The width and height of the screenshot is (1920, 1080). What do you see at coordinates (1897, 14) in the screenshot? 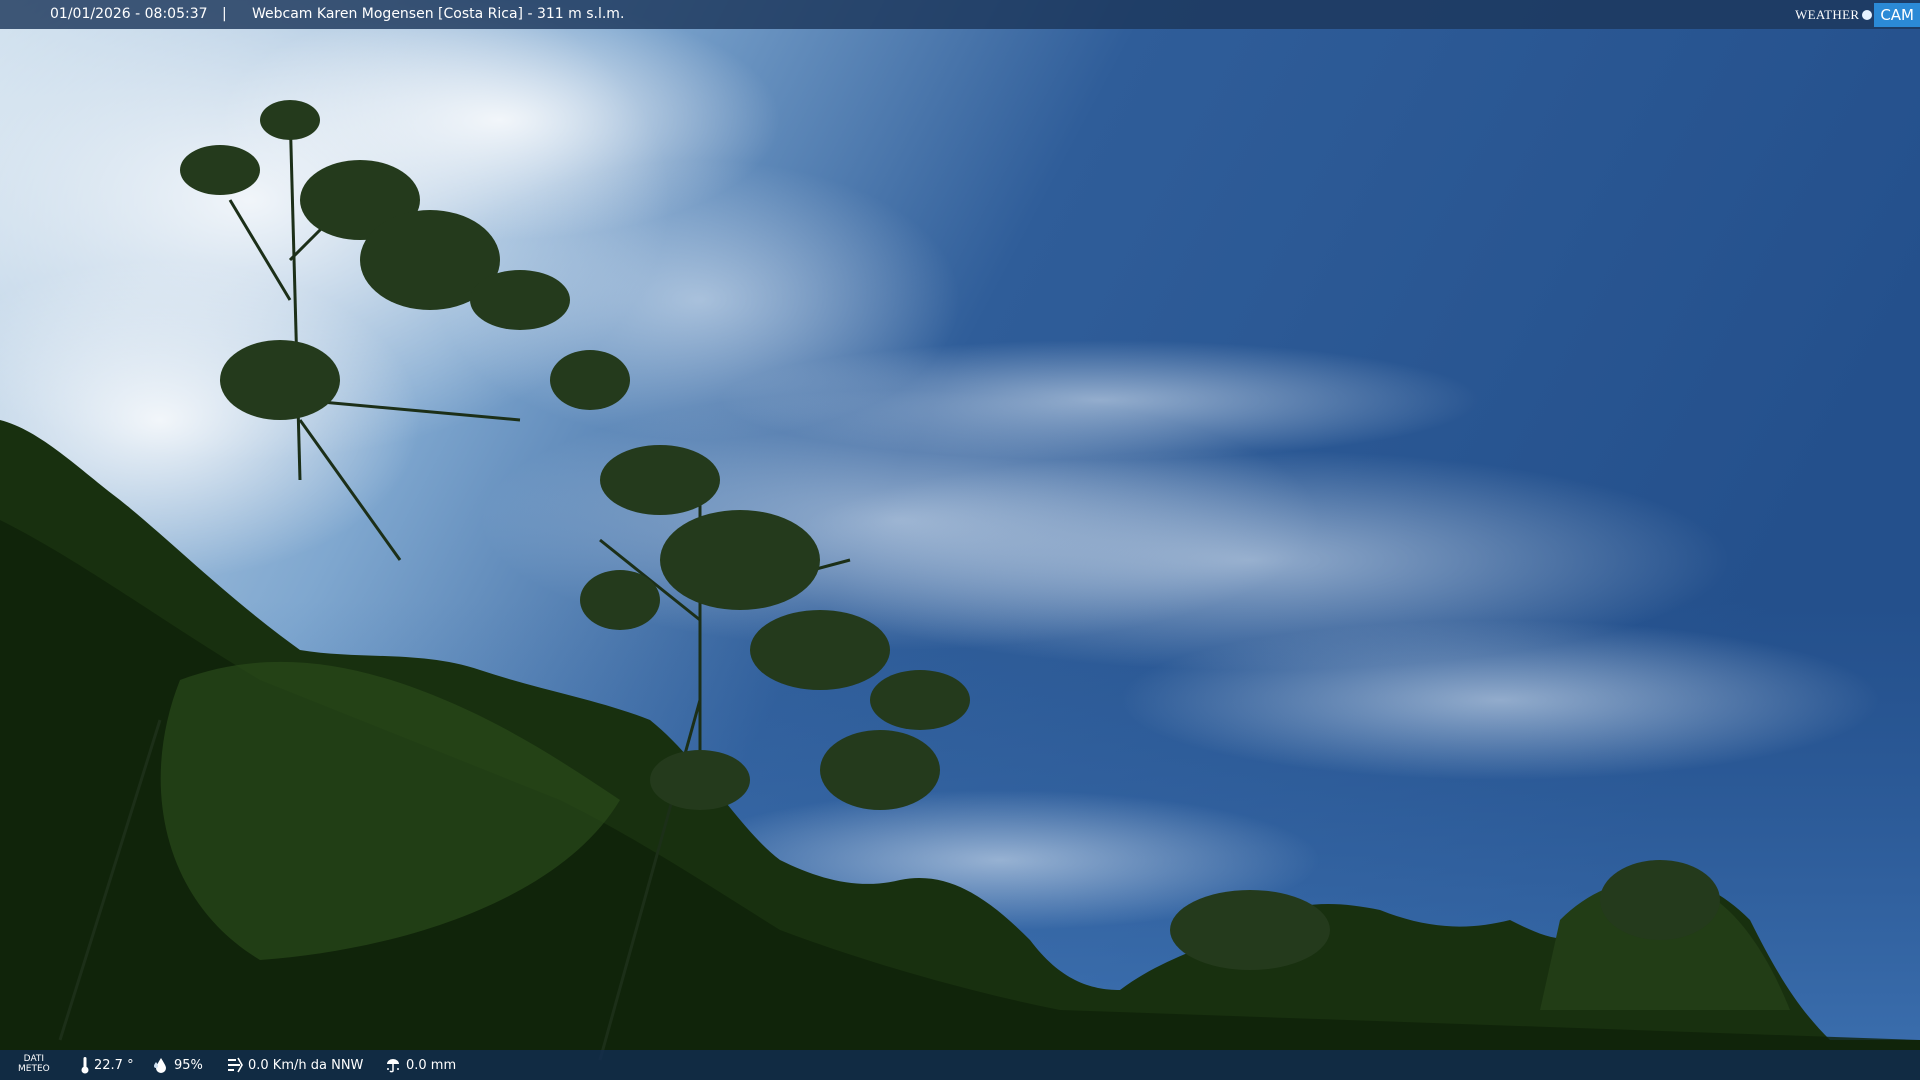
I see `logo-cam-text: CAM` at bounding box center [1897, 14].